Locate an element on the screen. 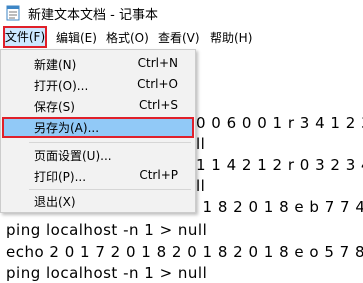 The height and width of the screenshot is (283, 363). menu-item-shortcut: Ctrl+S is located at coordinates (158, 105).